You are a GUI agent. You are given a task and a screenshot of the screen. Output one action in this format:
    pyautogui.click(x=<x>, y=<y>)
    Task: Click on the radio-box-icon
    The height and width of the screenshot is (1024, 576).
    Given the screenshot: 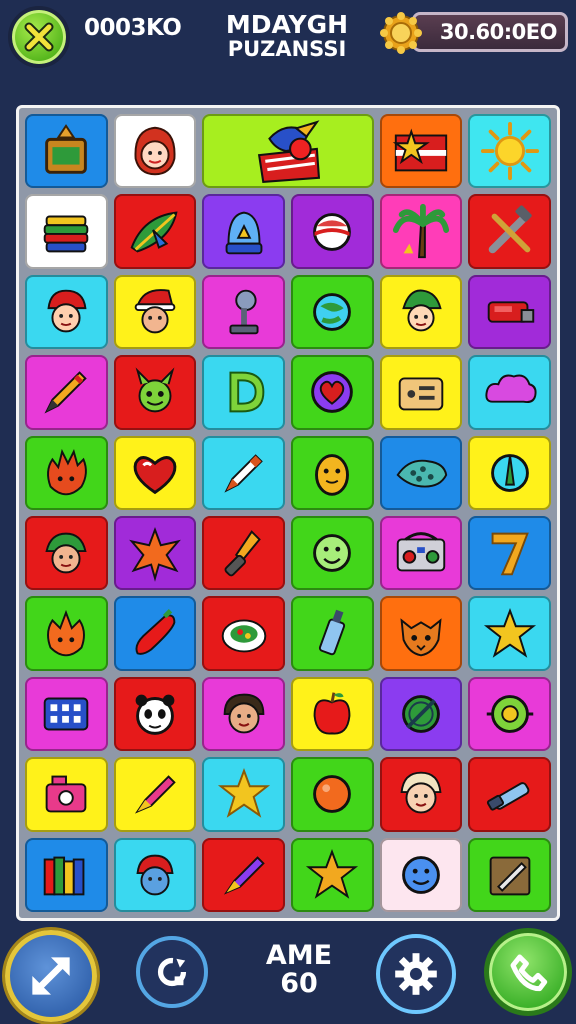 What is the action you would take?
    pyautogui.click(x=421, y=394)
    